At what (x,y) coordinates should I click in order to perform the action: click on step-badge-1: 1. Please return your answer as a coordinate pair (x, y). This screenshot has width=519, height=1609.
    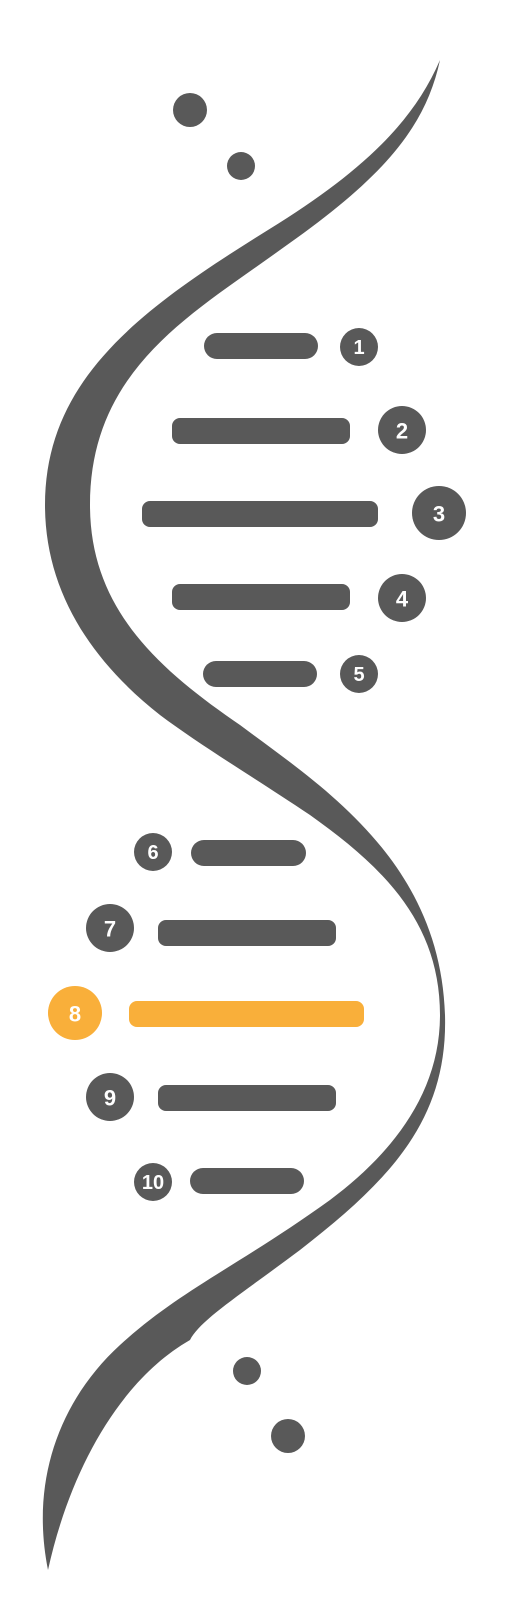
    Looking at the image, I should click on (359, 347).